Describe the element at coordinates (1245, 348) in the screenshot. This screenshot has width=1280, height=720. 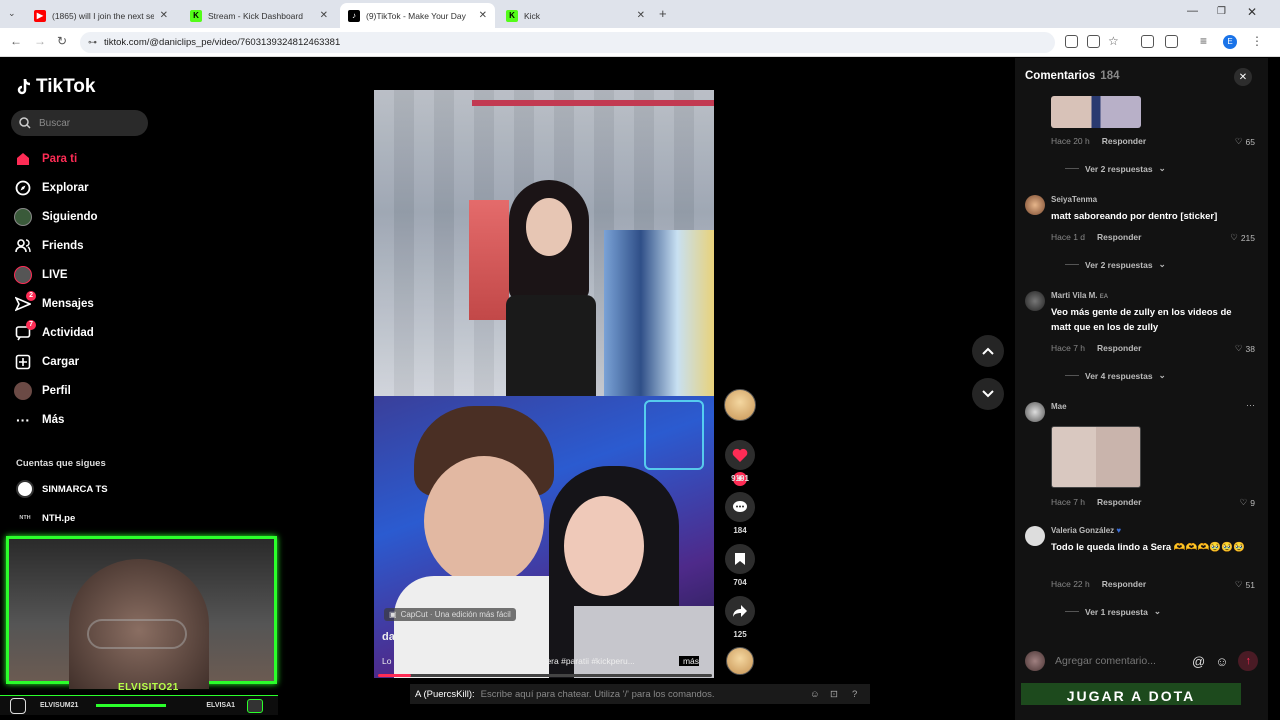
I see `comment-like: ♡ 38` at that location.